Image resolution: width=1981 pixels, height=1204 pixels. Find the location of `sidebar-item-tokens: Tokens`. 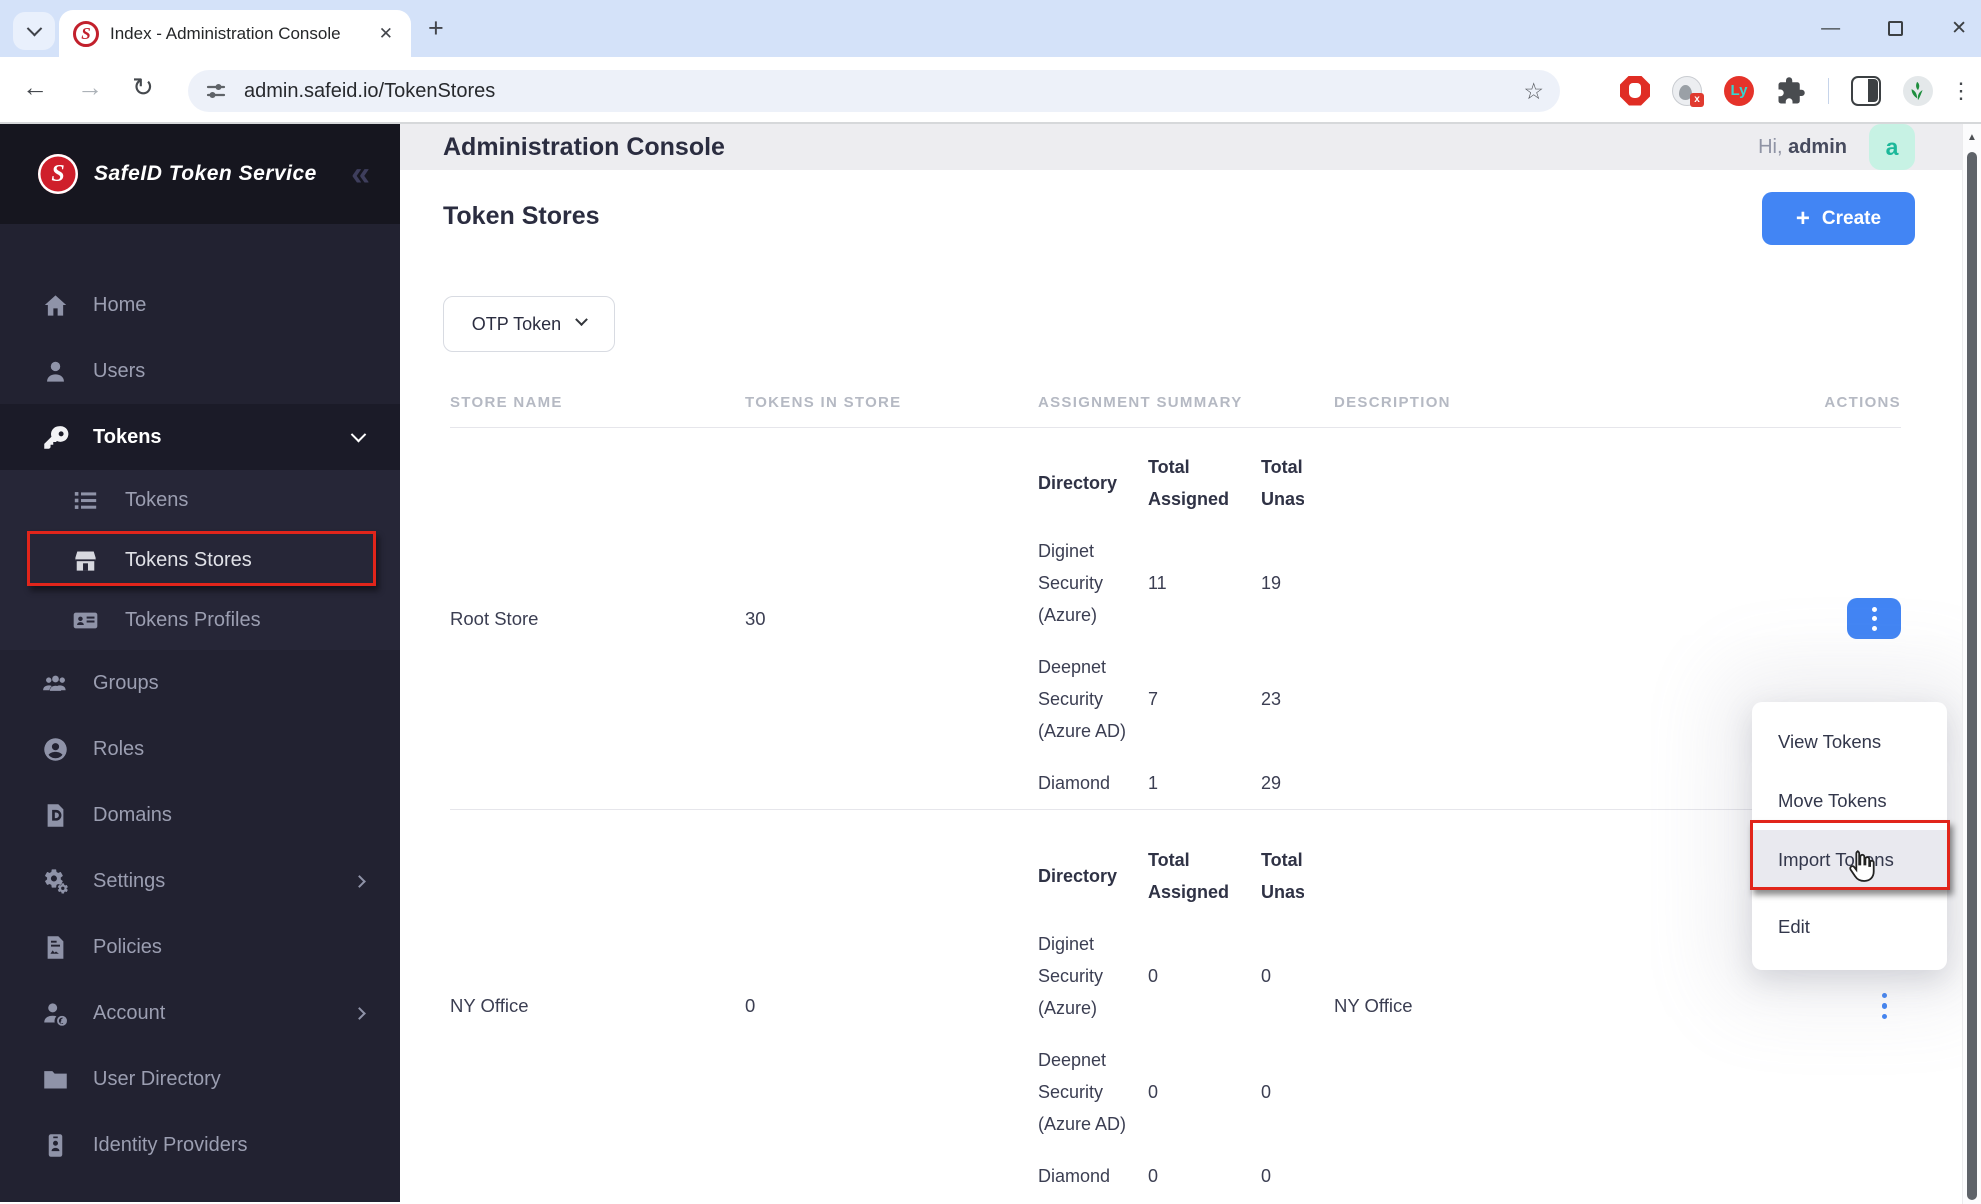

sidebar-item-tokens: Tokens is located at coordinates (200, 437).